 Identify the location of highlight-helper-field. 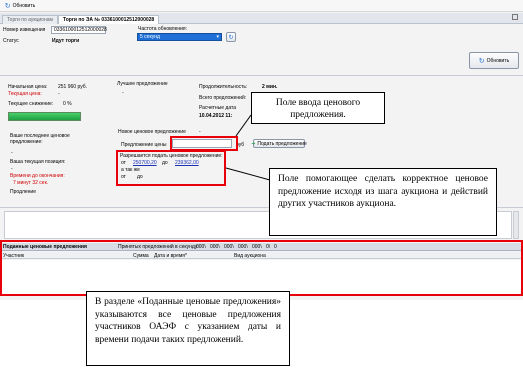
(171, 168).